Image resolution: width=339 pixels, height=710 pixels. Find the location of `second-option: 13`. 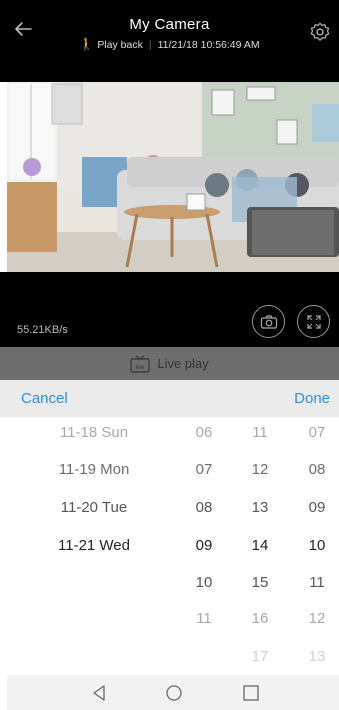

second-option: 13 is located at coordinates (317, 657).